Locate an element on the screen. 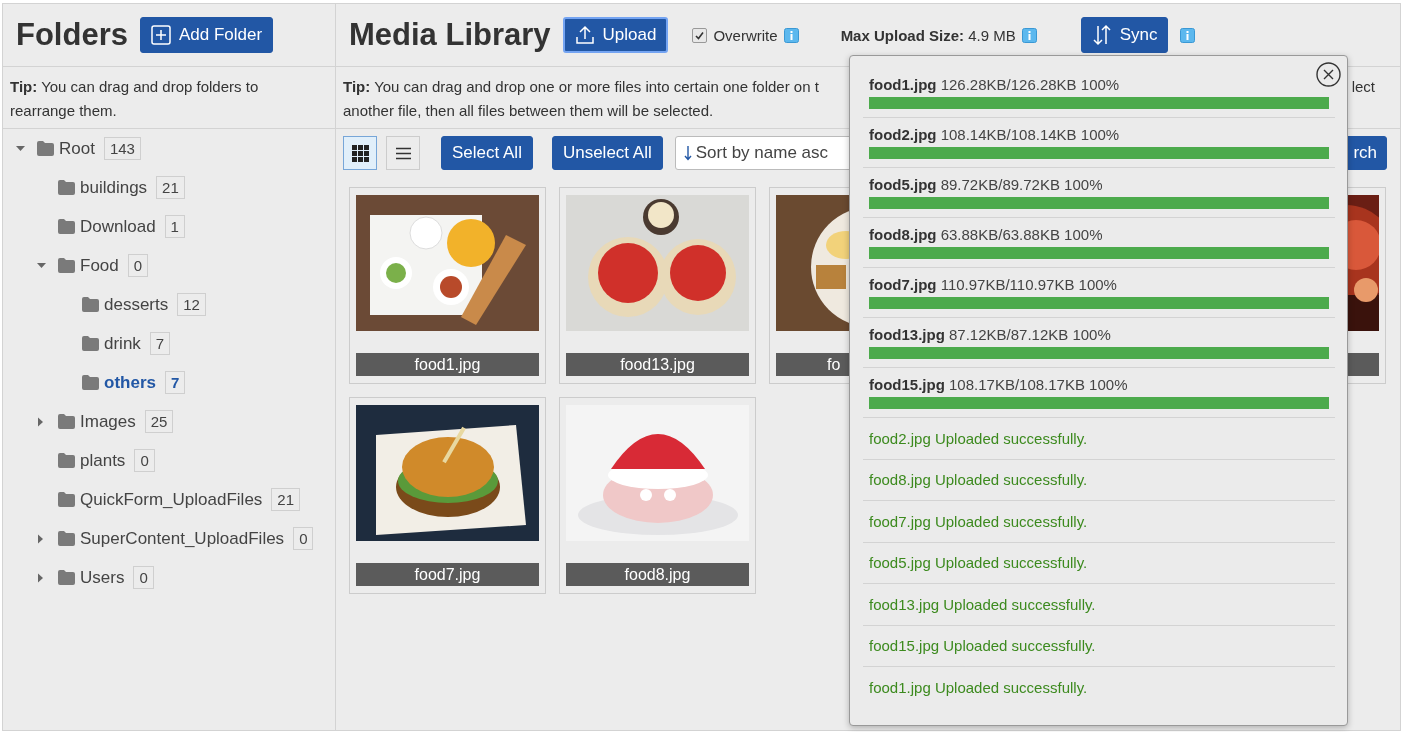  grid-view-button is located at coordinates (360, 153).